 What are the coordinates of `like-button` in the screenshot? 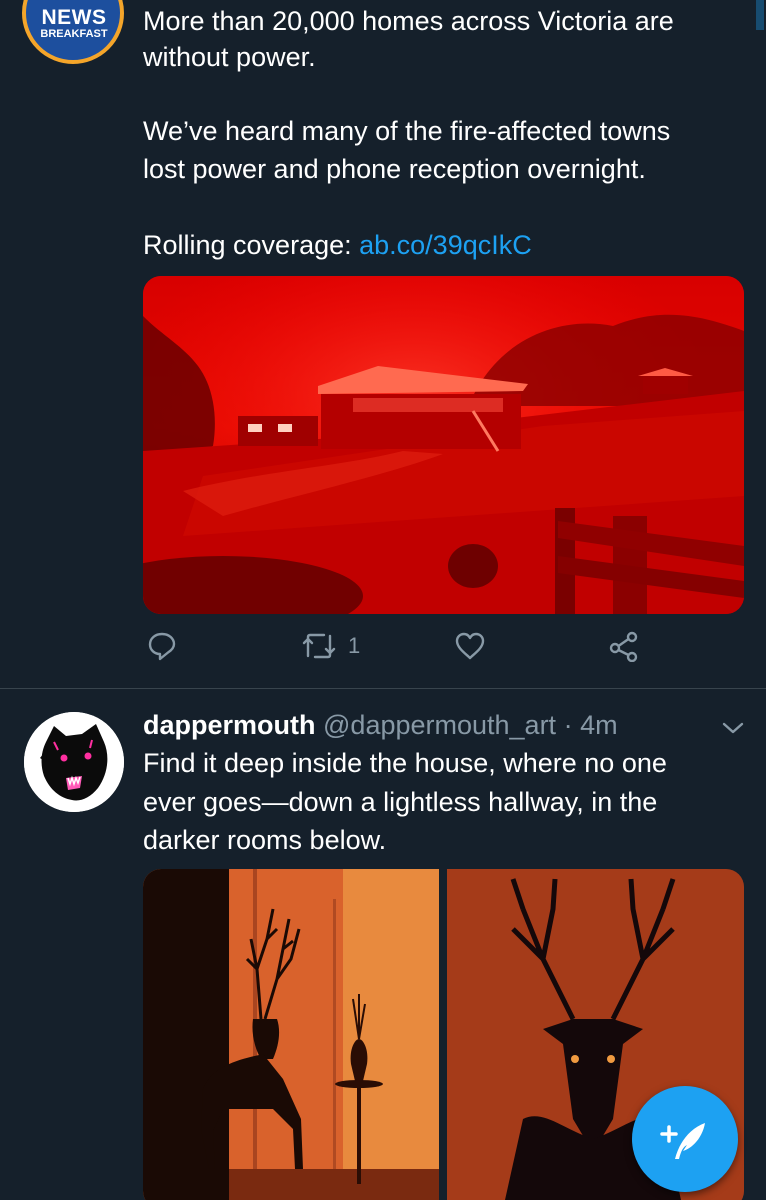 It's located at (470, 646).